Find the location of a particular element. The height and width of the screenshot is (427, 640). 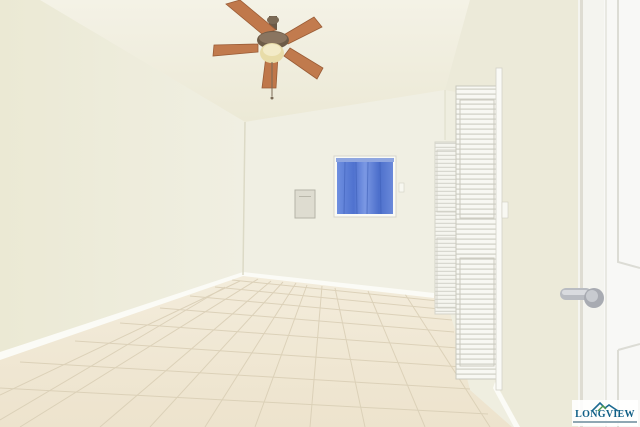

wall-switch-right is located at coordinates (505, 210).